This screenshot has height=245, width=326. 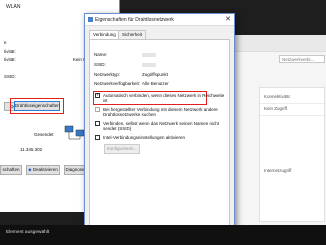 I want to click on sent-label: Gesendet, so click(x=44, y=134).